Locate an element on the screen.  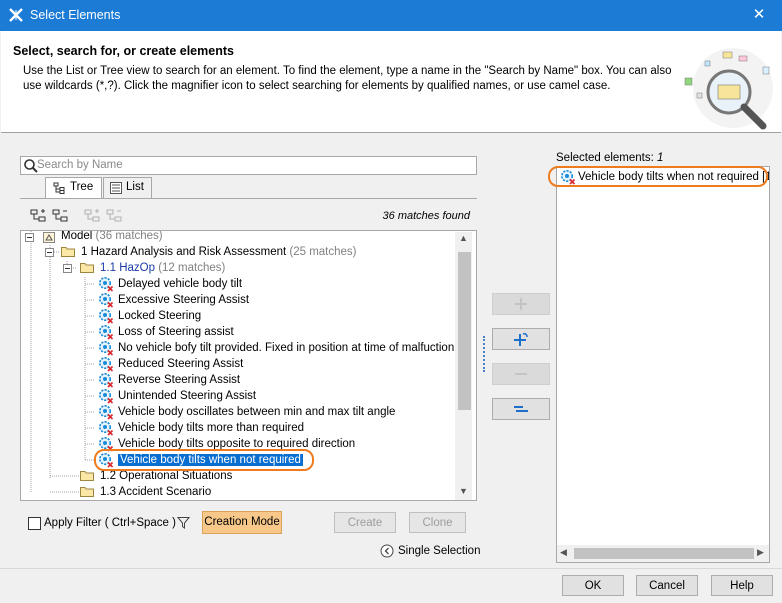
tree-row: Excessive Steering Assist is located at coordinates (183, 300).